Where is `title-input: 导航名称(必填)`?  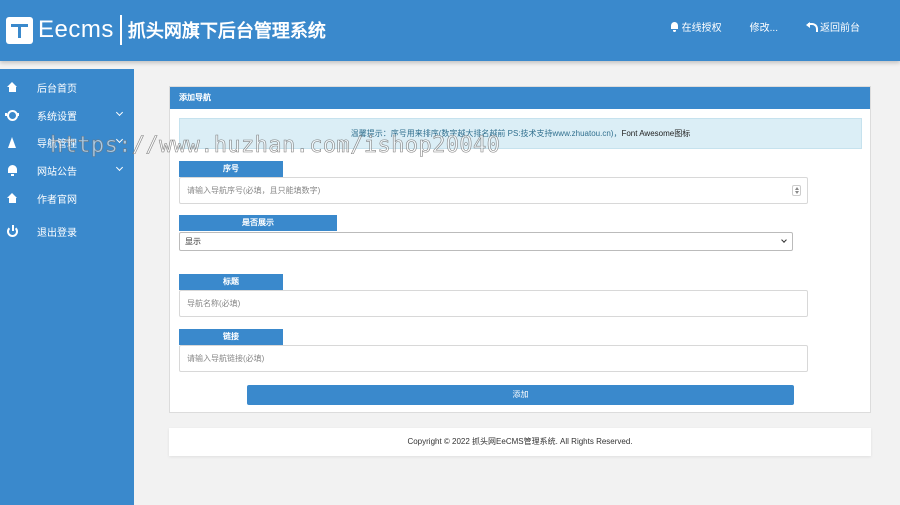
title-input: 导航名称(必填) is located at coordinates (493, 303).